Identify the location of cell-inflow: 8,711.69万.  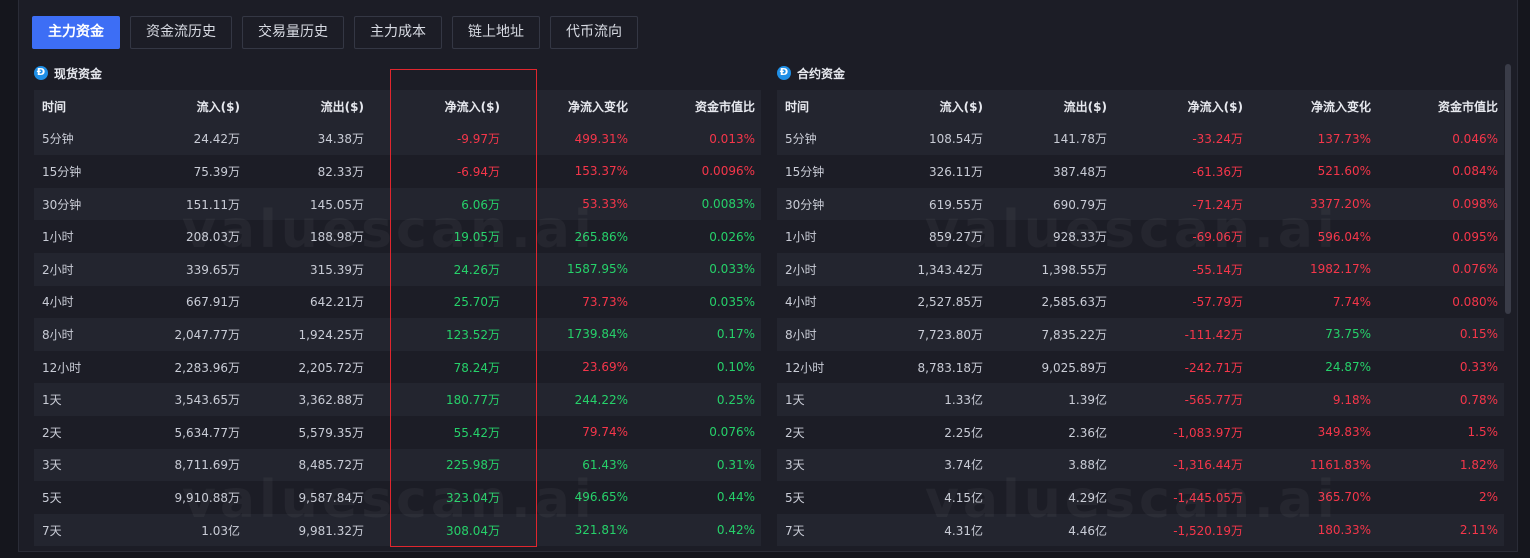
(185, 465).